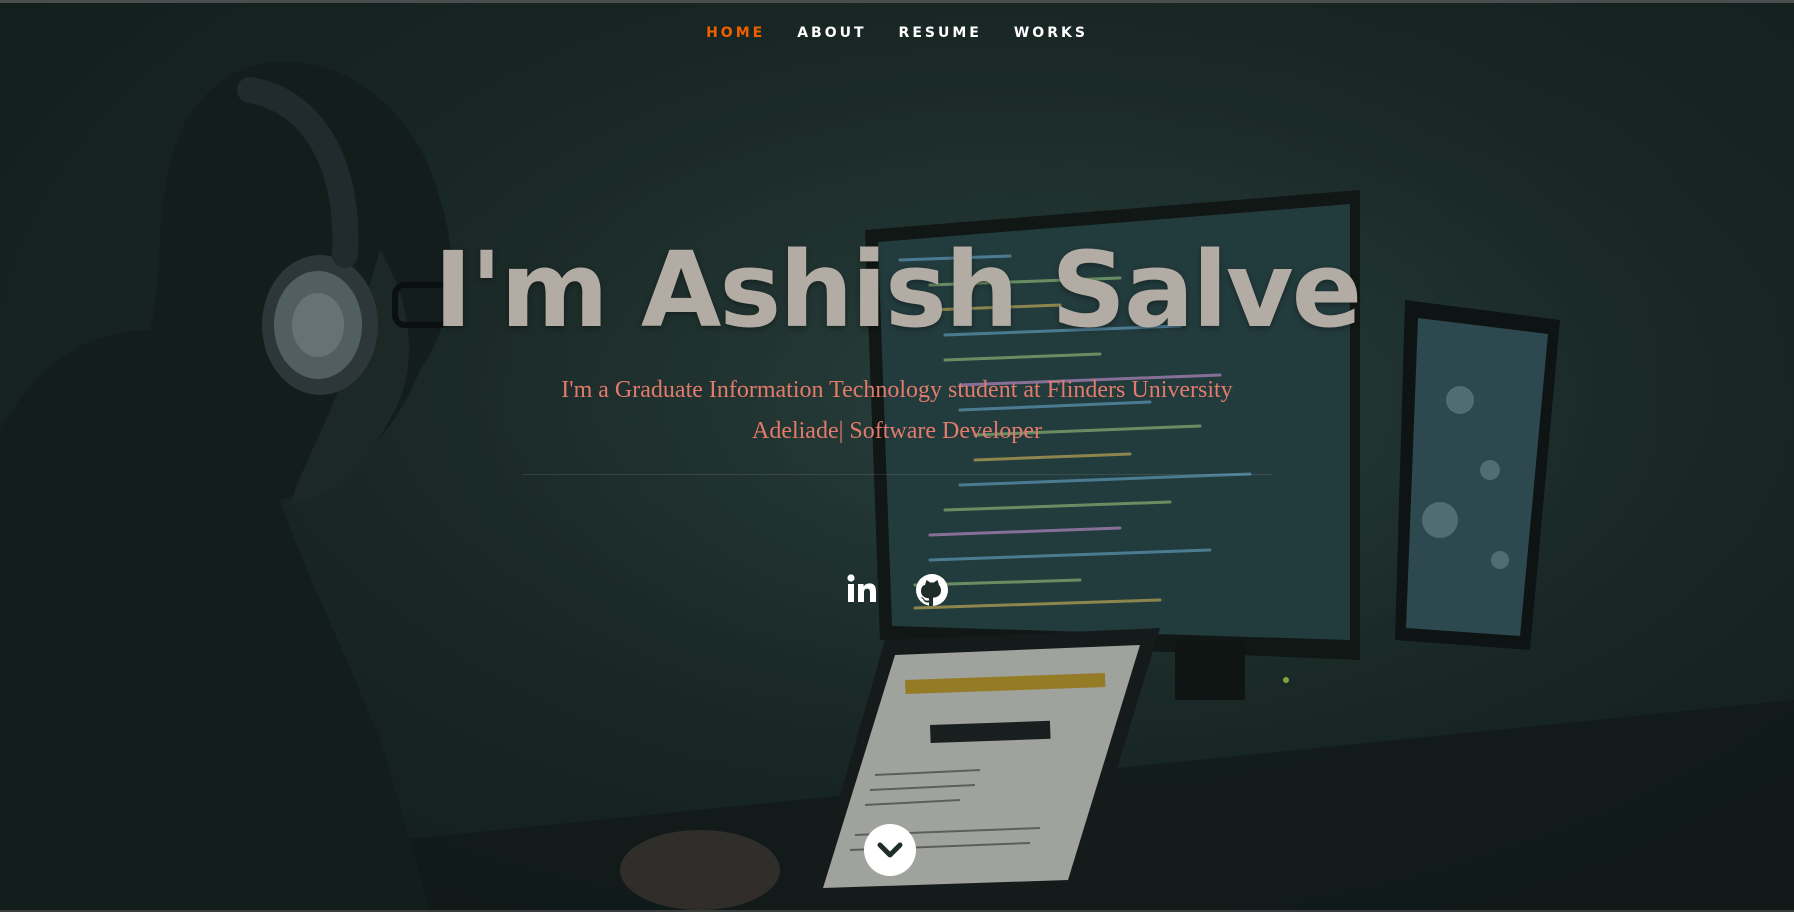  Describe the element at coordinates (735, 33) in the screenshot. I see `nav-item-home: HOME` at that location.